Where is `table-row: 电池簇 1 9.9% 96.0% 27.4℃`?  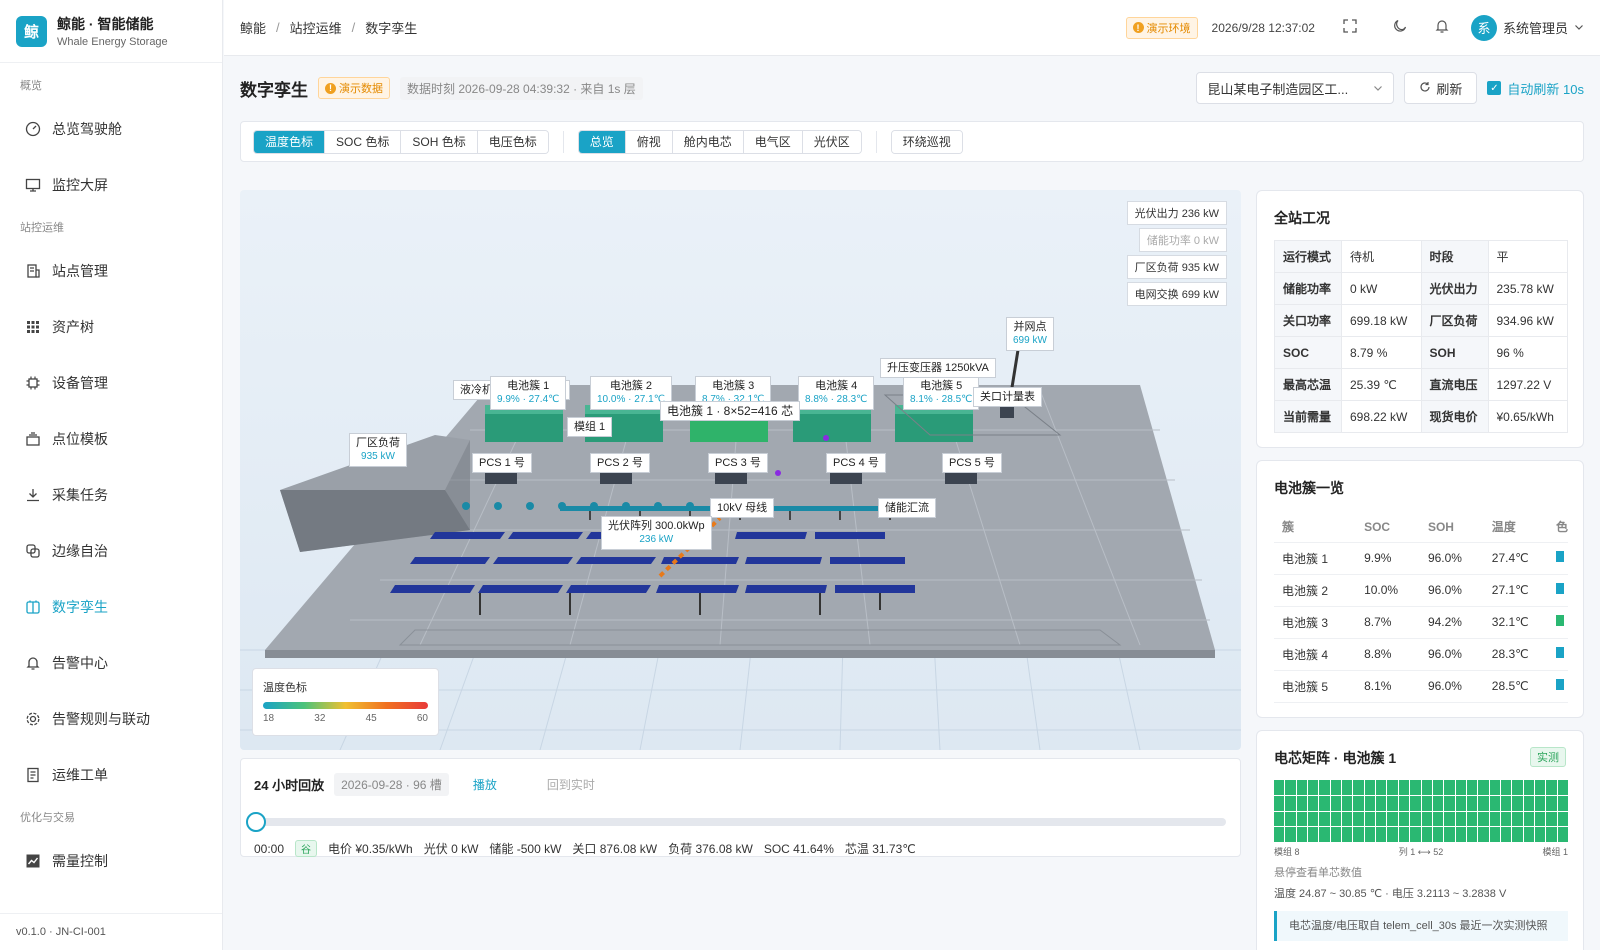
table-row: 电池簇 1 9.9% 96.0% 27.4℃ is located at coordinates (1421, 558).